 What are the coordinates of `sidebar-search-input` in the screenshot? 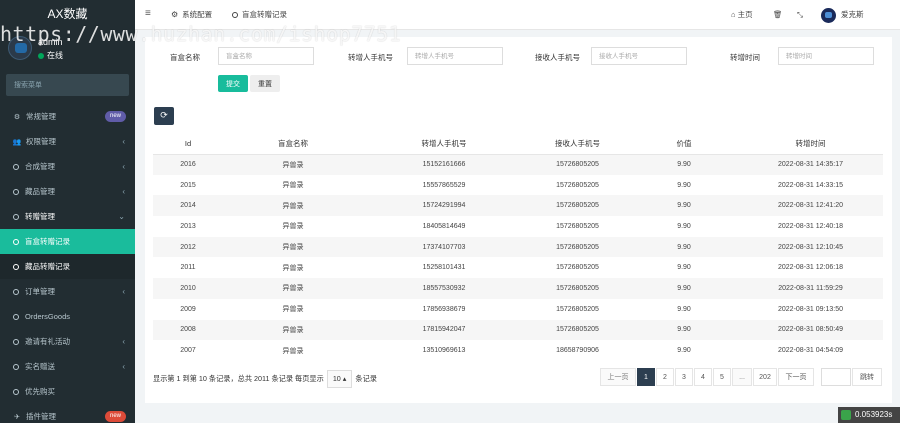 It's located at (67, 85).